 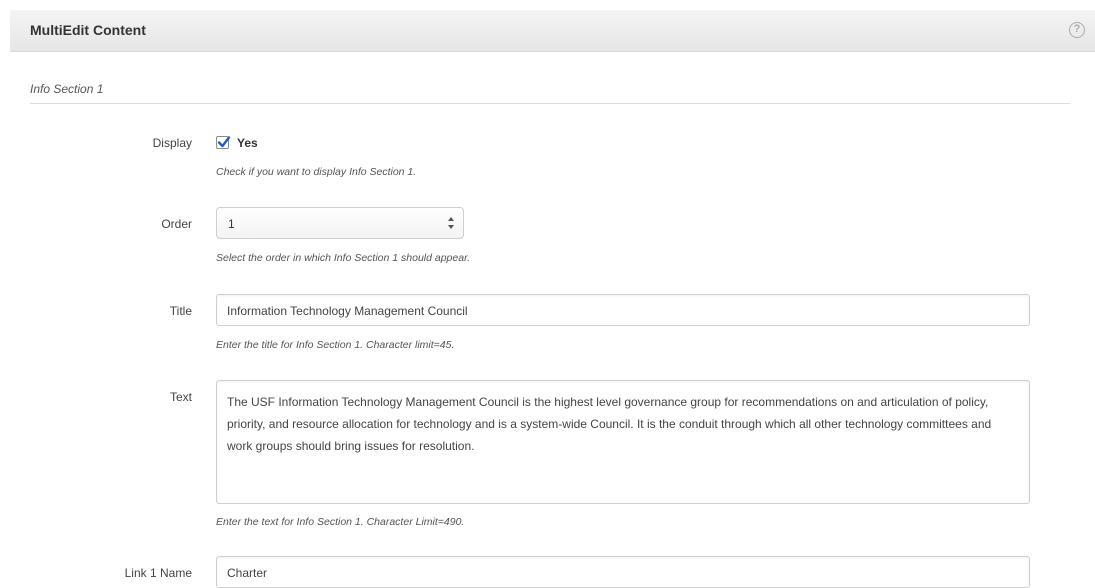 What do you see at coordinates (231, 224) in the screenshot?
I see `order-select-value: 1` at bounding box center [231, 224].